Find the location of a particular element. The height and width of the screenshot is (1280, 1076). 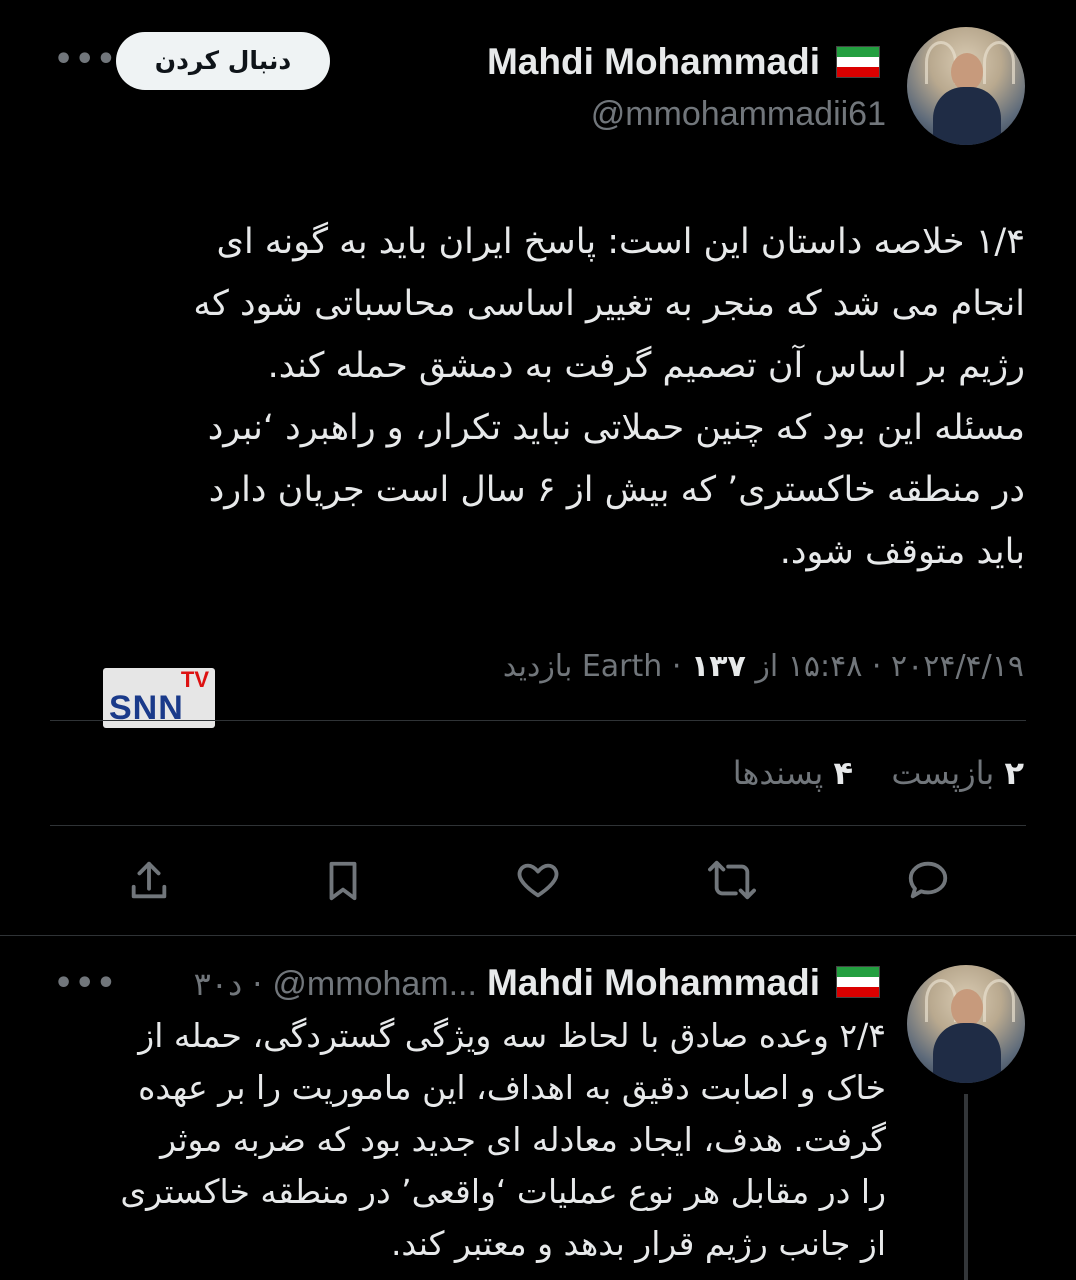

like-icon is located at coordinates (538, 880).